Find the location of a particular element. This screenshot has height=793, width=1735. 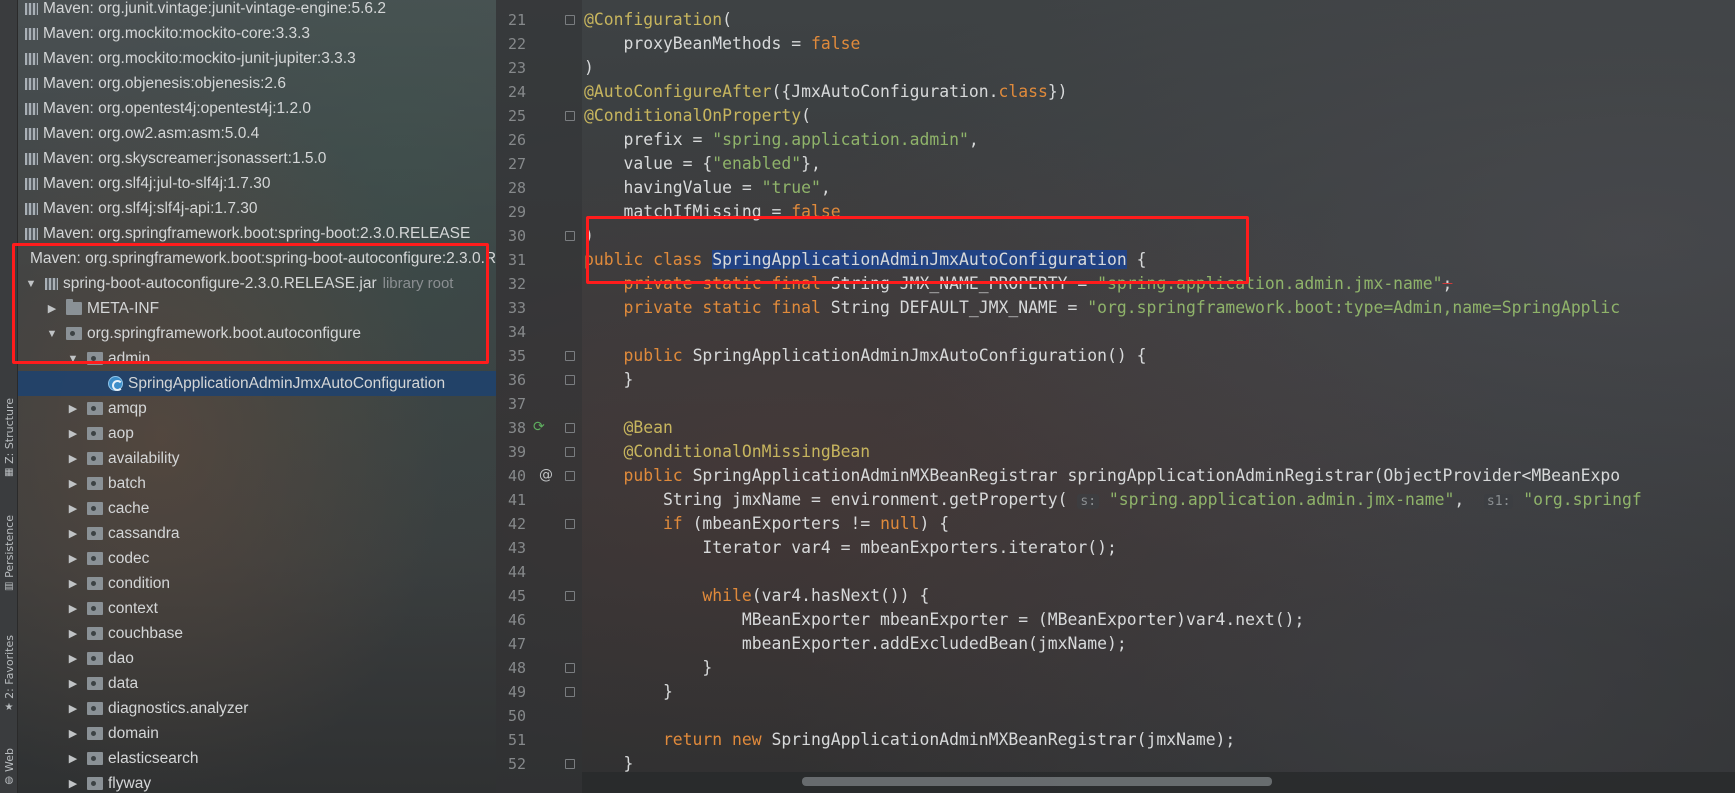

tree-item: ▶ dao is located at coordinates (257, 658).